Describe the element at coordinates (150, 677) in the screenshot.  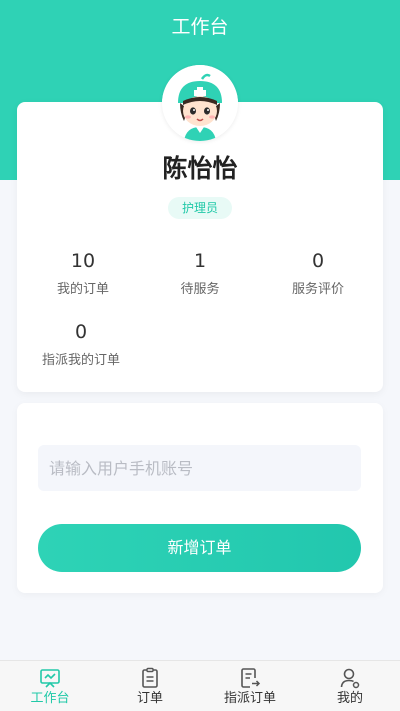
I see `clipboard-icon` at that location.